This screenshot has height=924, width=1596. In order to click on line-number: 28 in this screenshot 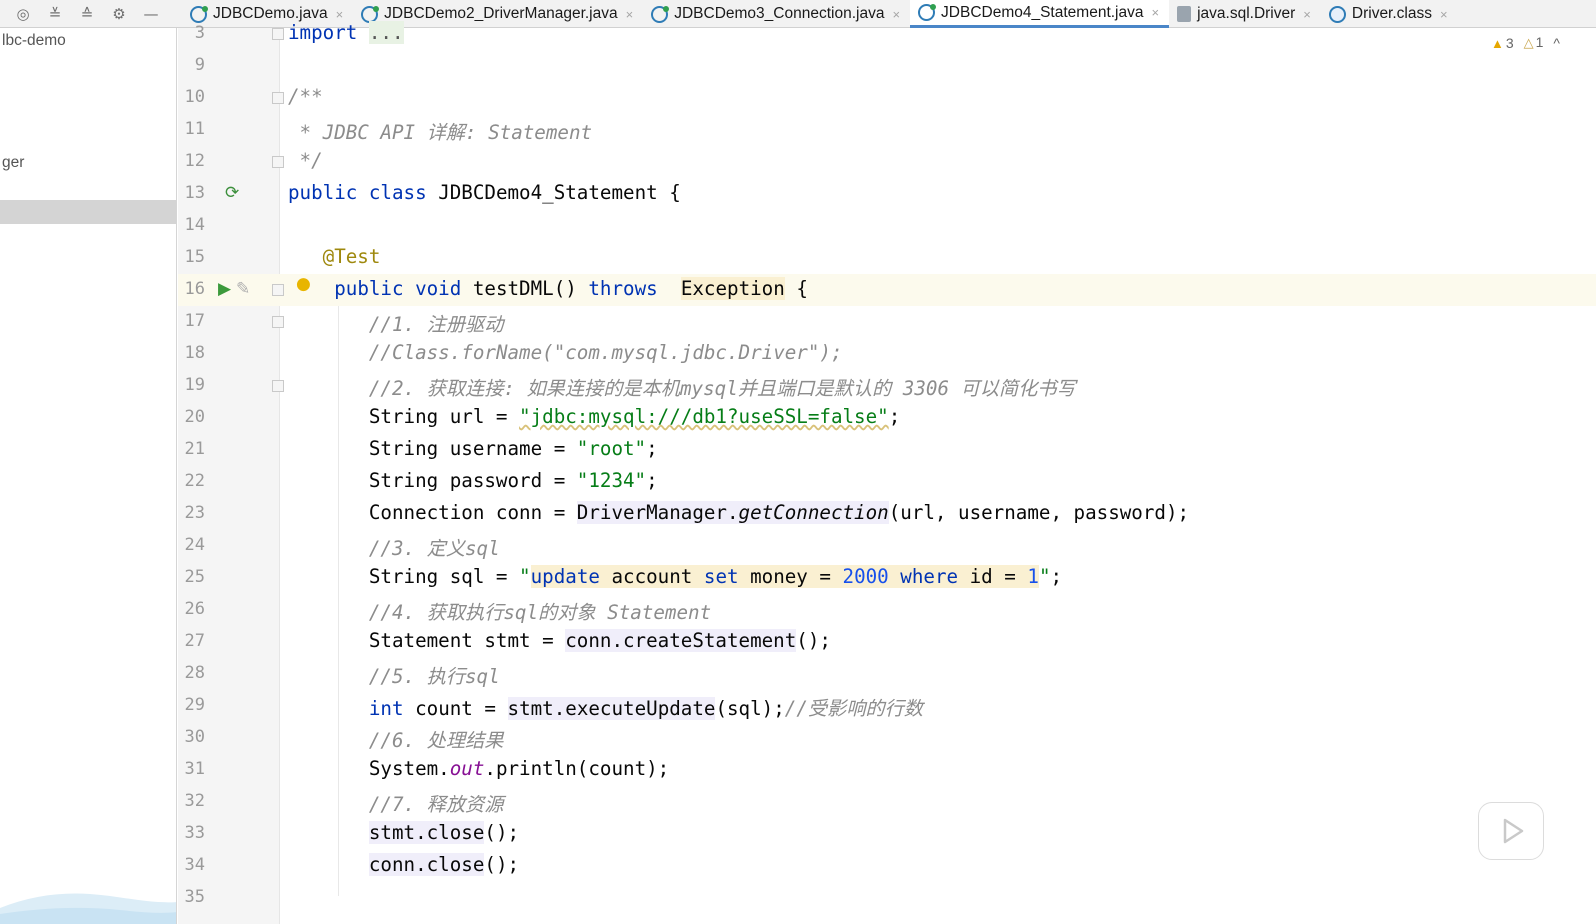, I will do `click(191, 673)`.